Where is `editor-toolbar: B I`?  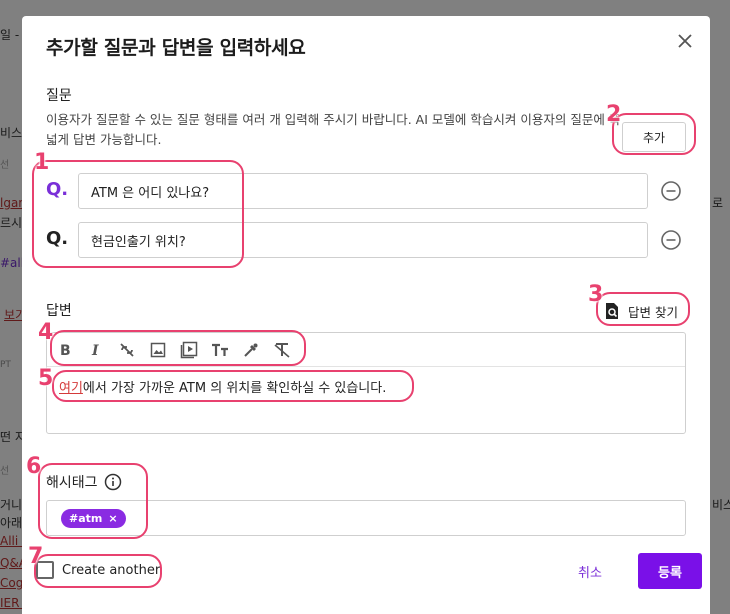
editor-toolbar: B I is located at coordinates (366, 350).